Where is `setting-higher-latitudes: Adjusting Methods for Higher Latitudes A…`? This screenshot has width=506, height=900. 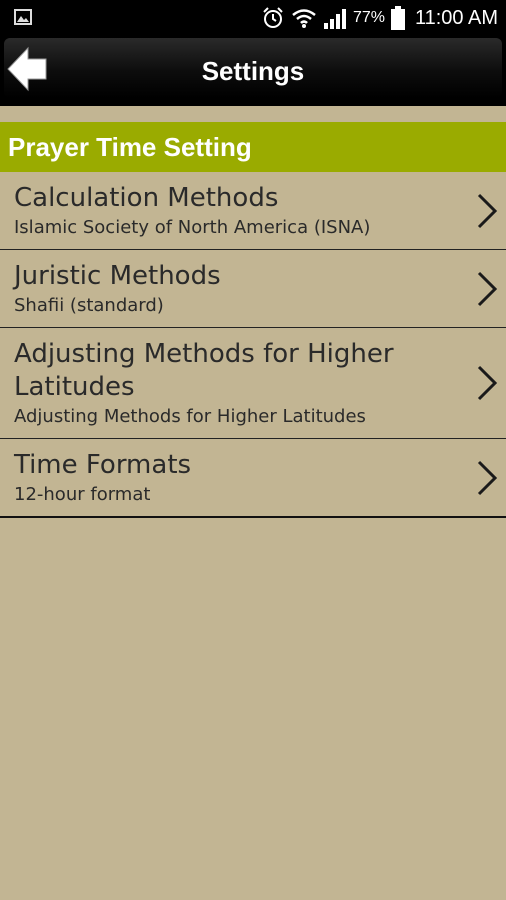 setting-higher-latitudes: Adjusting Methods for Higher Latitudes A… is located at coordinates (253, 383).